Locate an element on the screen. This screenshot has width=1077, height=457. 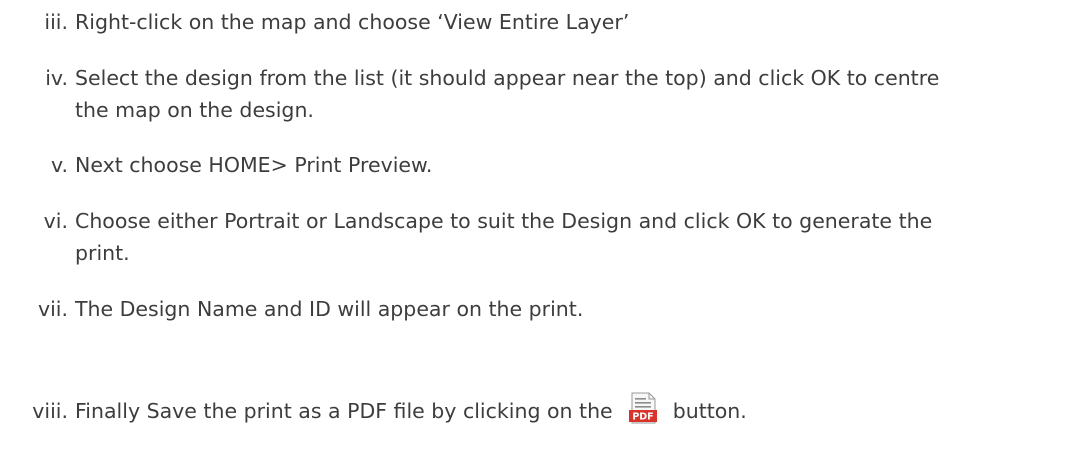
step-numeral: viii. is located at coordinates (50, 411).